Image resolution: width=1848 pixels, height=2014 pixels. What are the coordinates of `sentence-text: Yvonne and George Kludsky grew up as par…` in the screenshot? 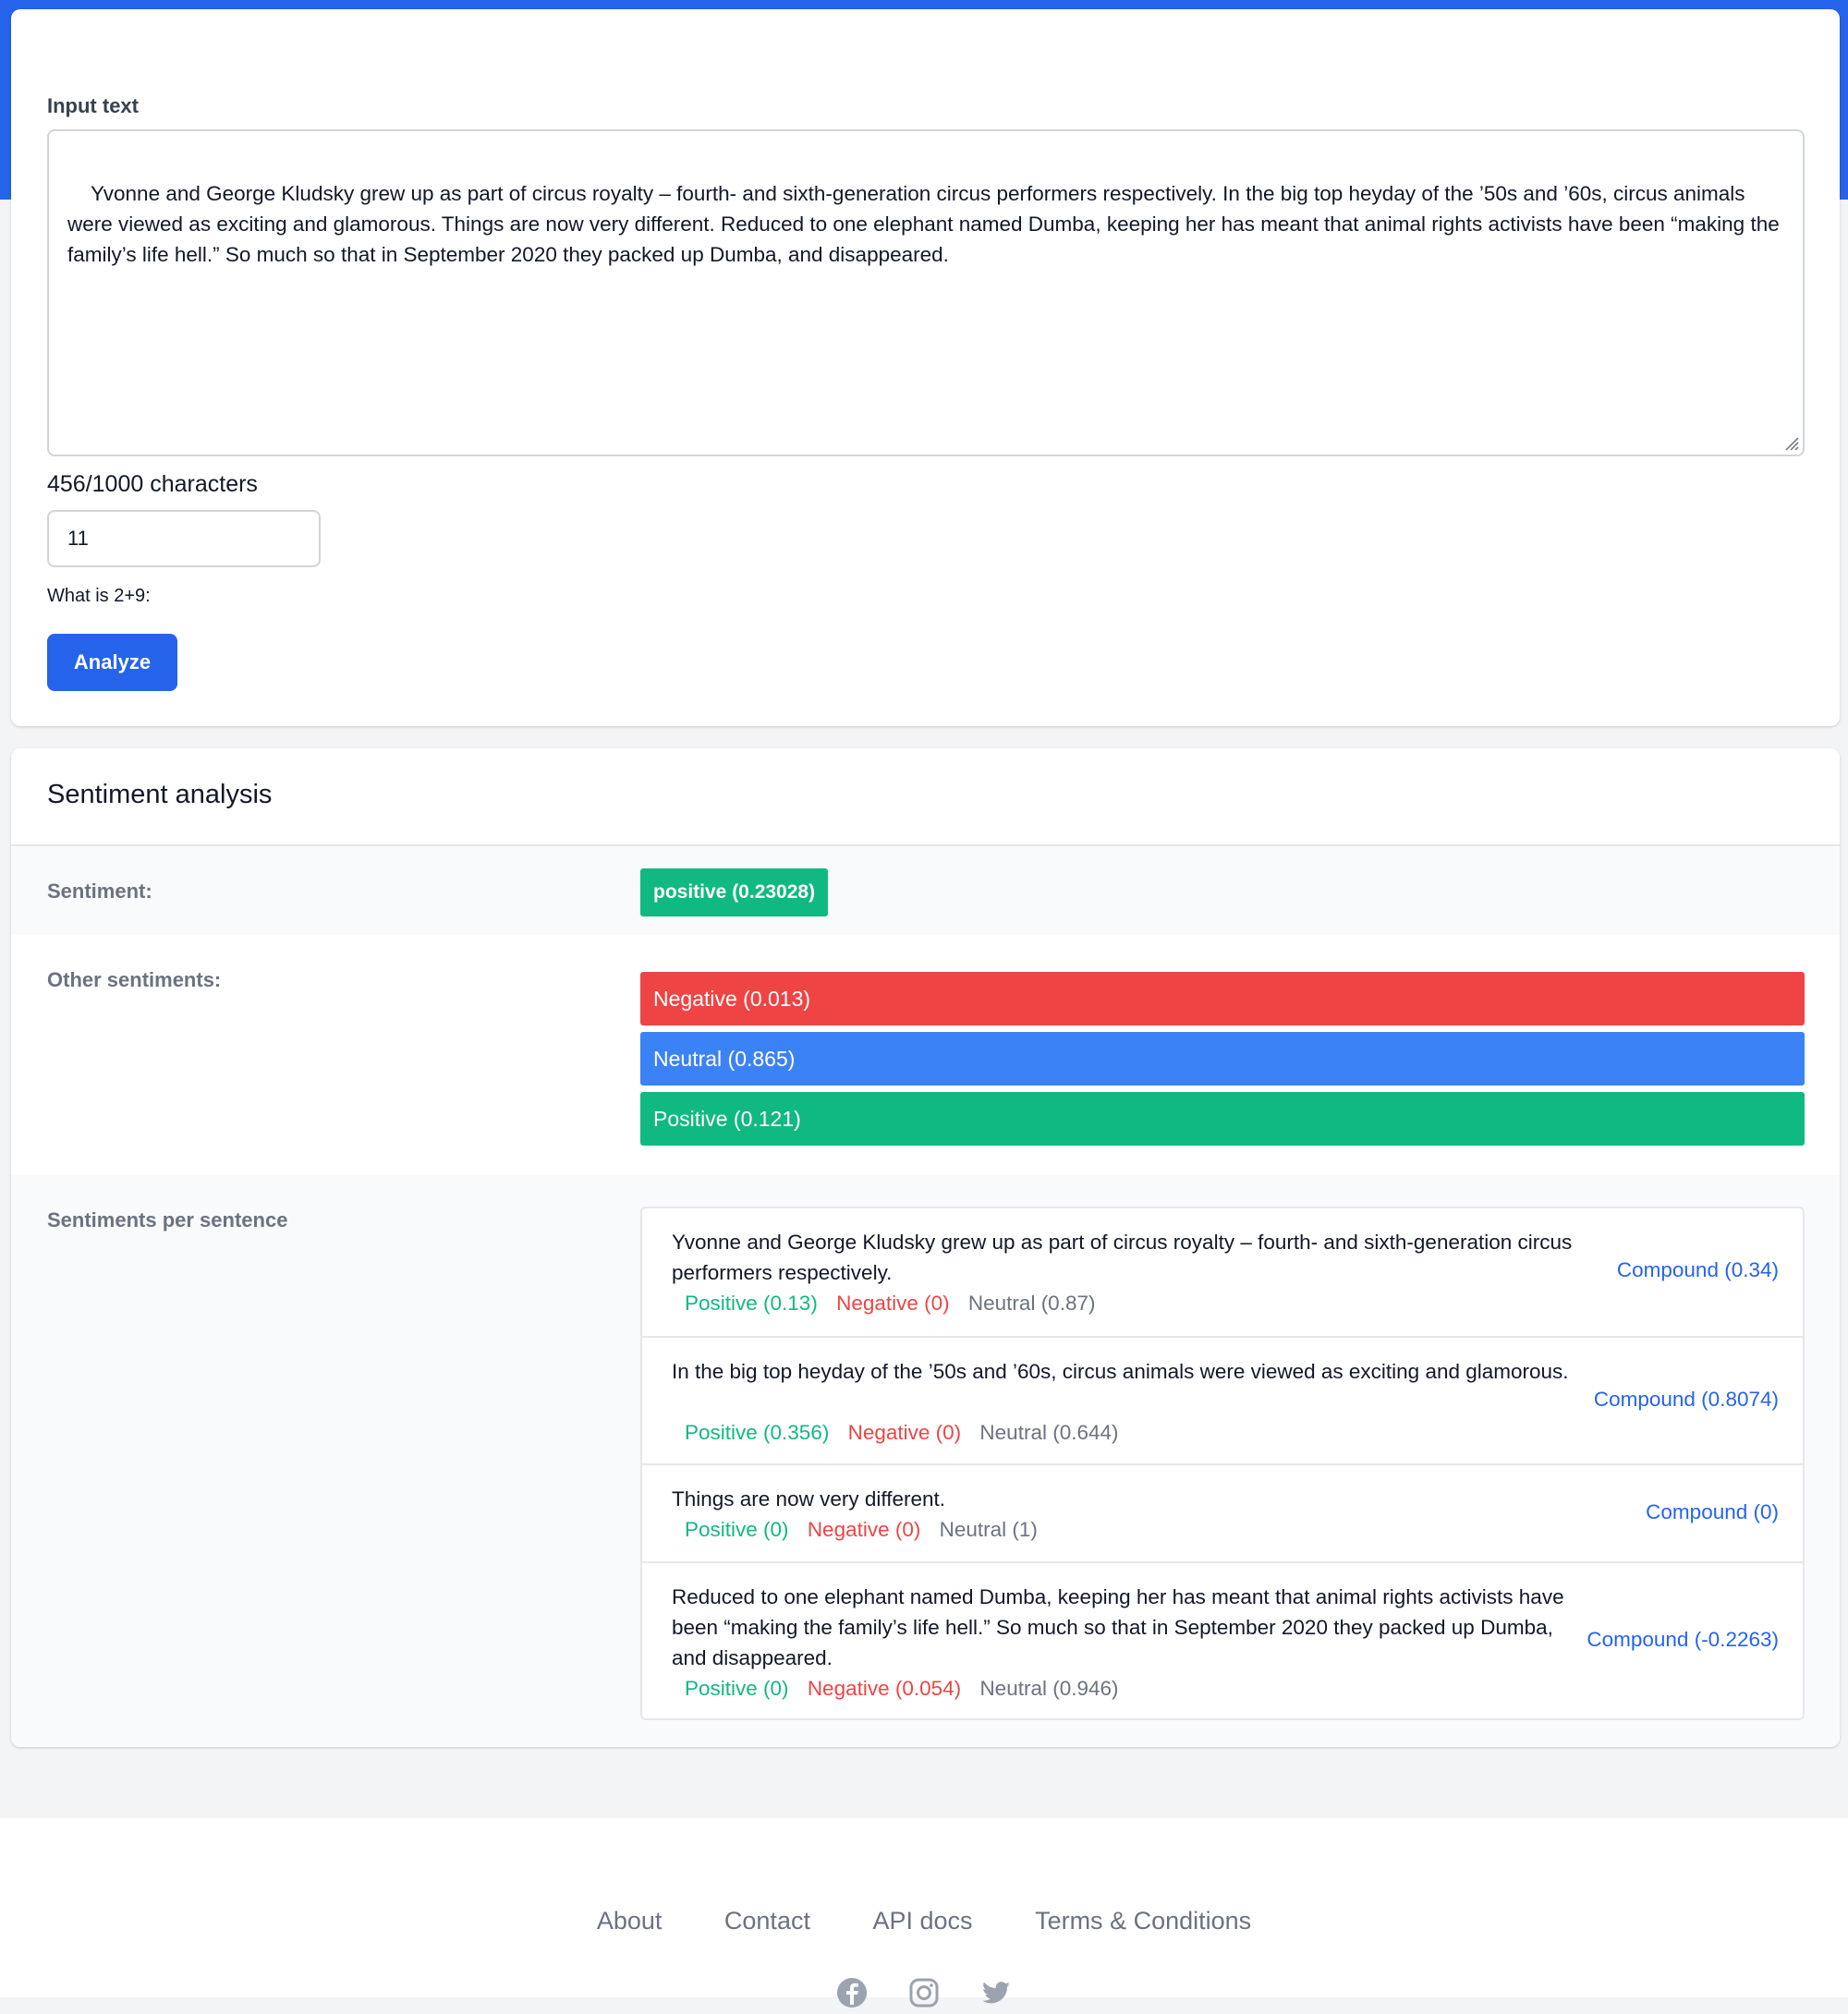 It's located at (1122, 1257).